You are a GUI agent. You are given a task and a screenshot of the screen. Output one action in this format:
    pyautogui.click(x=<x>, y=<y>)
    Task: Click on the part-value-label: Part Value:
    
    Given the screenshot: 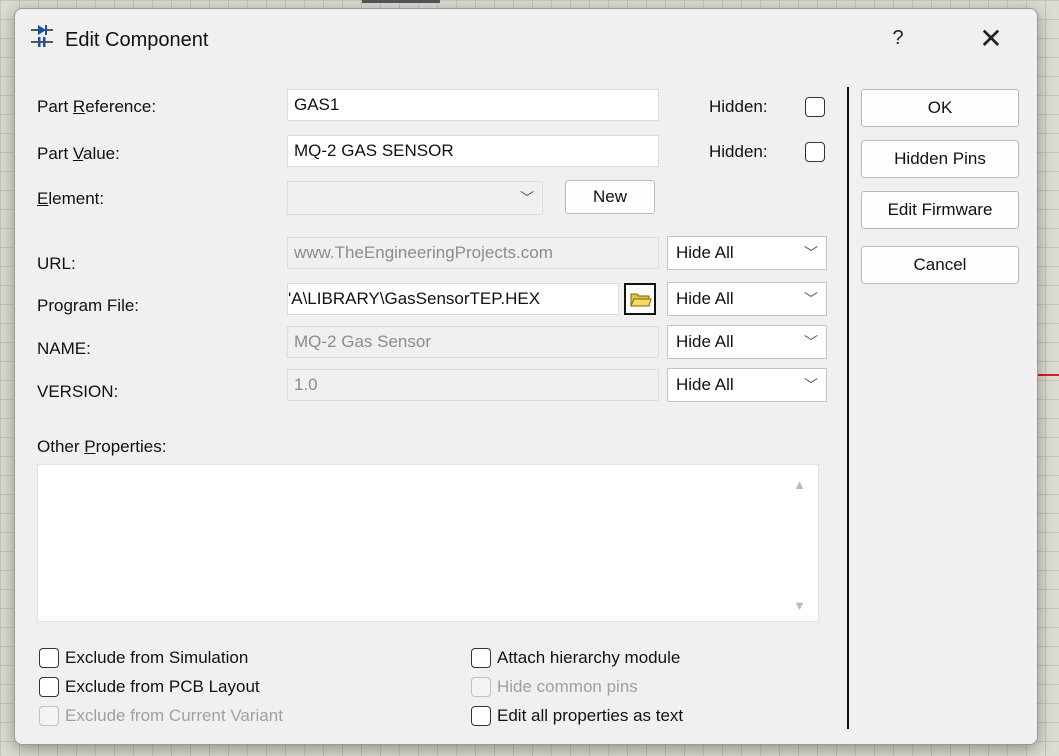 What is the action you would take?
    pyautogui.click(x=78, y=153)
    